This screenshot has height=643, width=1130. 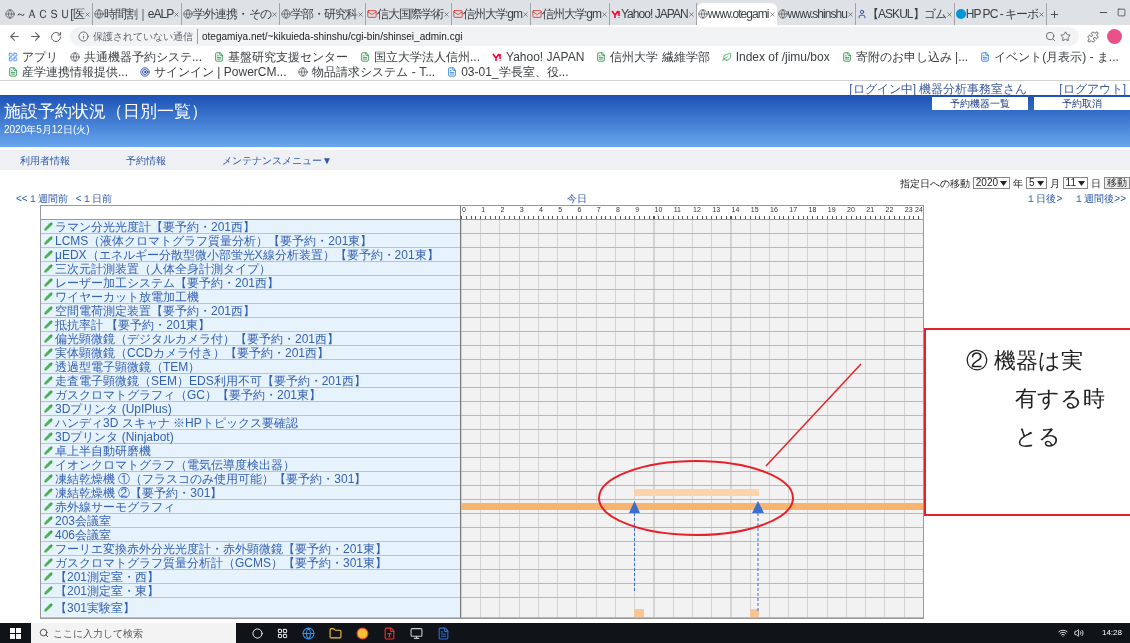 I want to click on new-tab-icon, so click(x=1055, y=14).